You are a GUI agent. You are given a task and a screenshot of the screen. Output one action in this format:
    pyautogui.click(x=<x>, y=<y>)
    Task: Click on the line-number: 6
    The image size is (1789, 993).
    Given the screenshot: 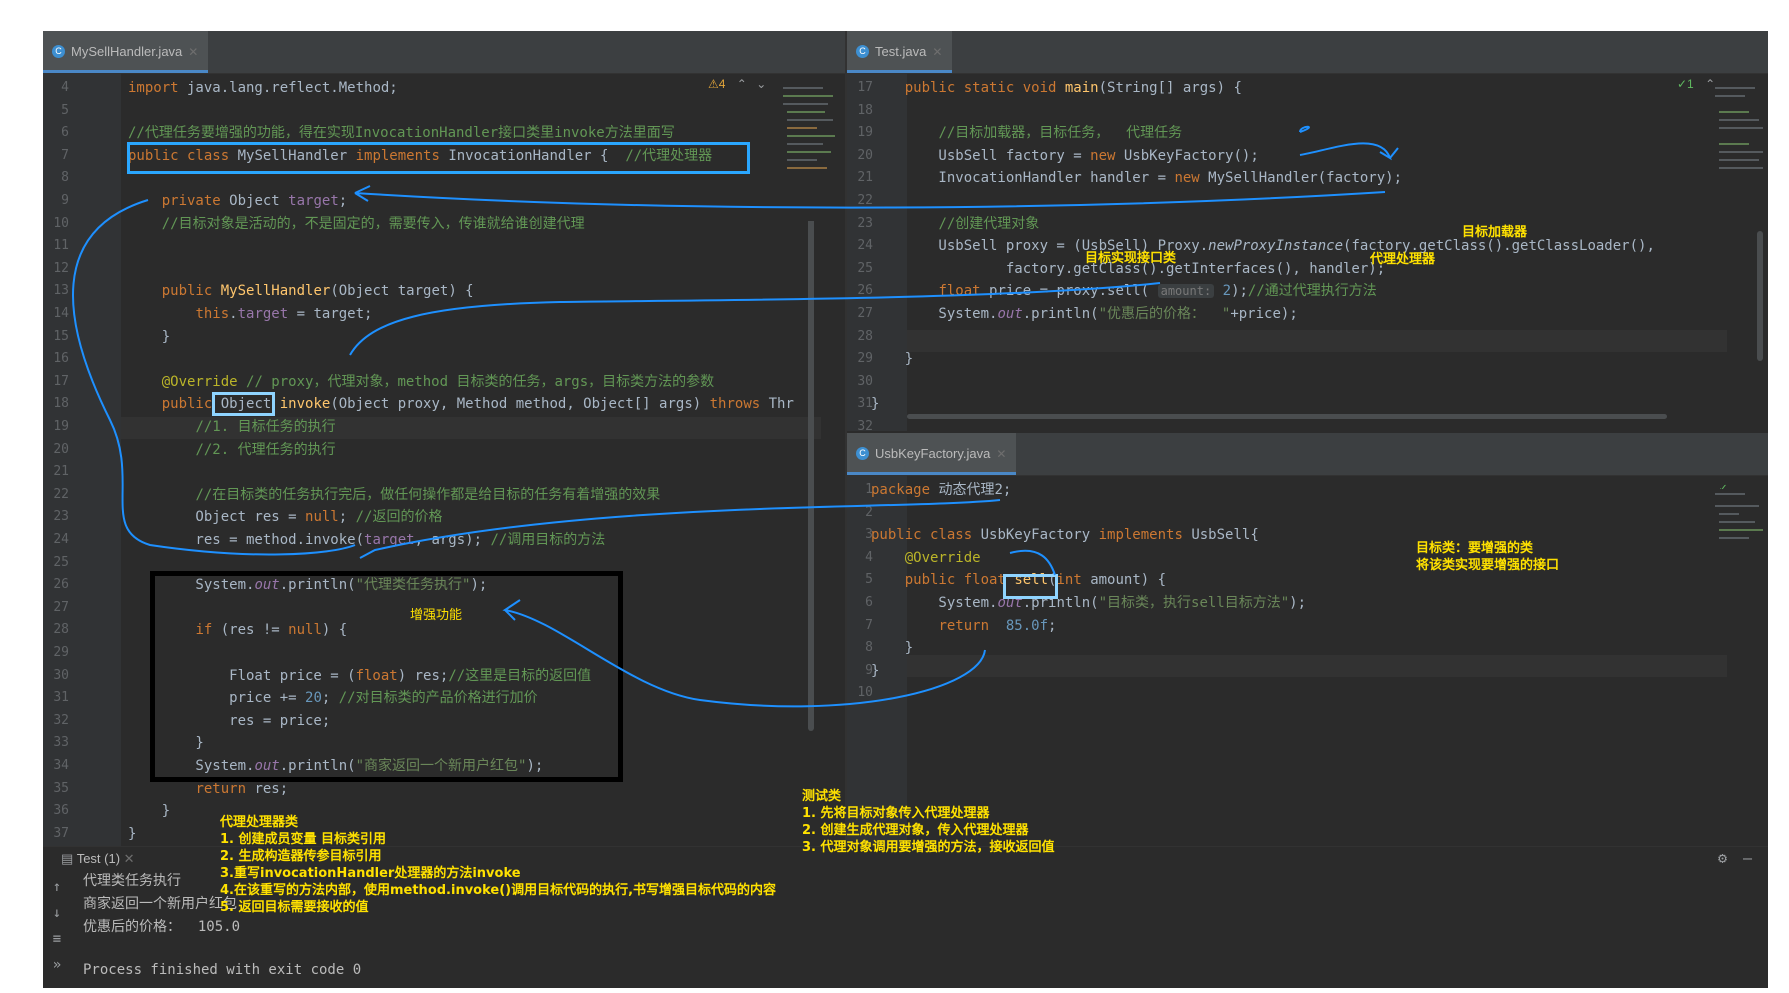 What is the action you would take?
    pyautogui.click(x=869, y=602)
    